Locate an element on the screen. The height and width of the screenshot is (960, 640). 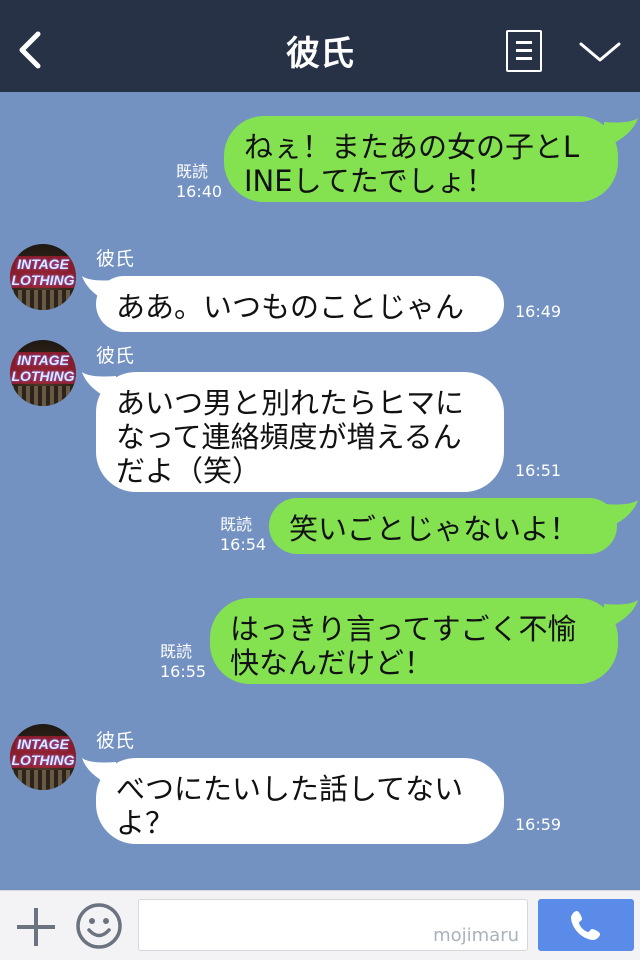
message-time: 16:51 is located at coordinates (538, 470).